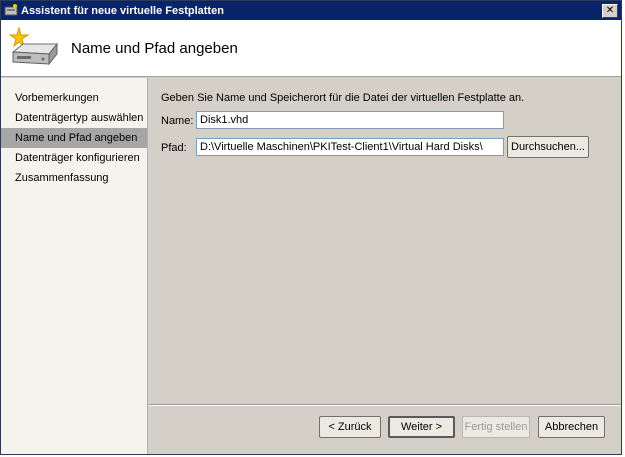 The width and height of the screenshot is (625, 457). Describe the element at coordinates (571, 427) in the screenshot. I see `cancel-button: Abbrechen` at that location.